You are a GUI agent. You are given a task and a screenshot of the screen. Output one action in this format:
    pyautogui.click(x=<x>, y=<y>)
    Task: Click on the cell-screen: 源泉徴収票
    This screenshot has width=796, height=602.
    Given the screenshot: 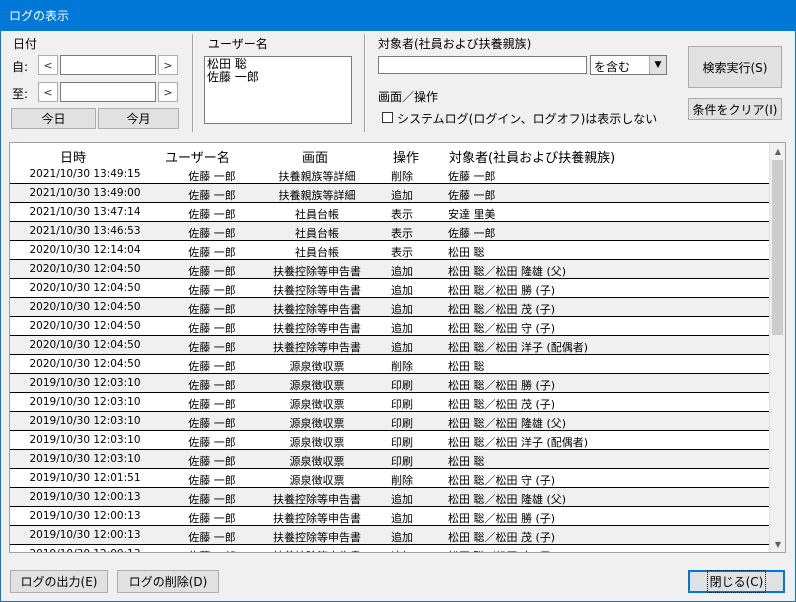 What is the action you would take?
    pyautogui.click(x=317, y=366)
    